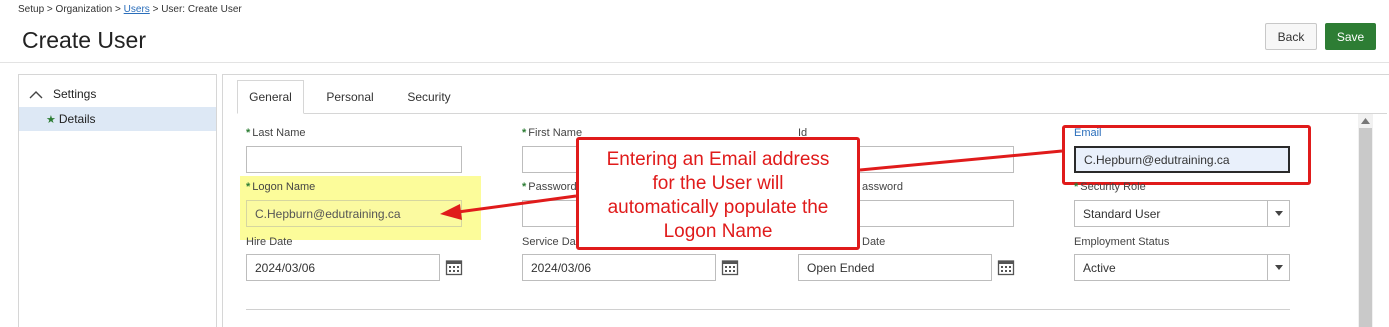 The height and width of the screenshot is (327, 1389). I want to click on callout-line: Entering an Email address, so click(718, 159).